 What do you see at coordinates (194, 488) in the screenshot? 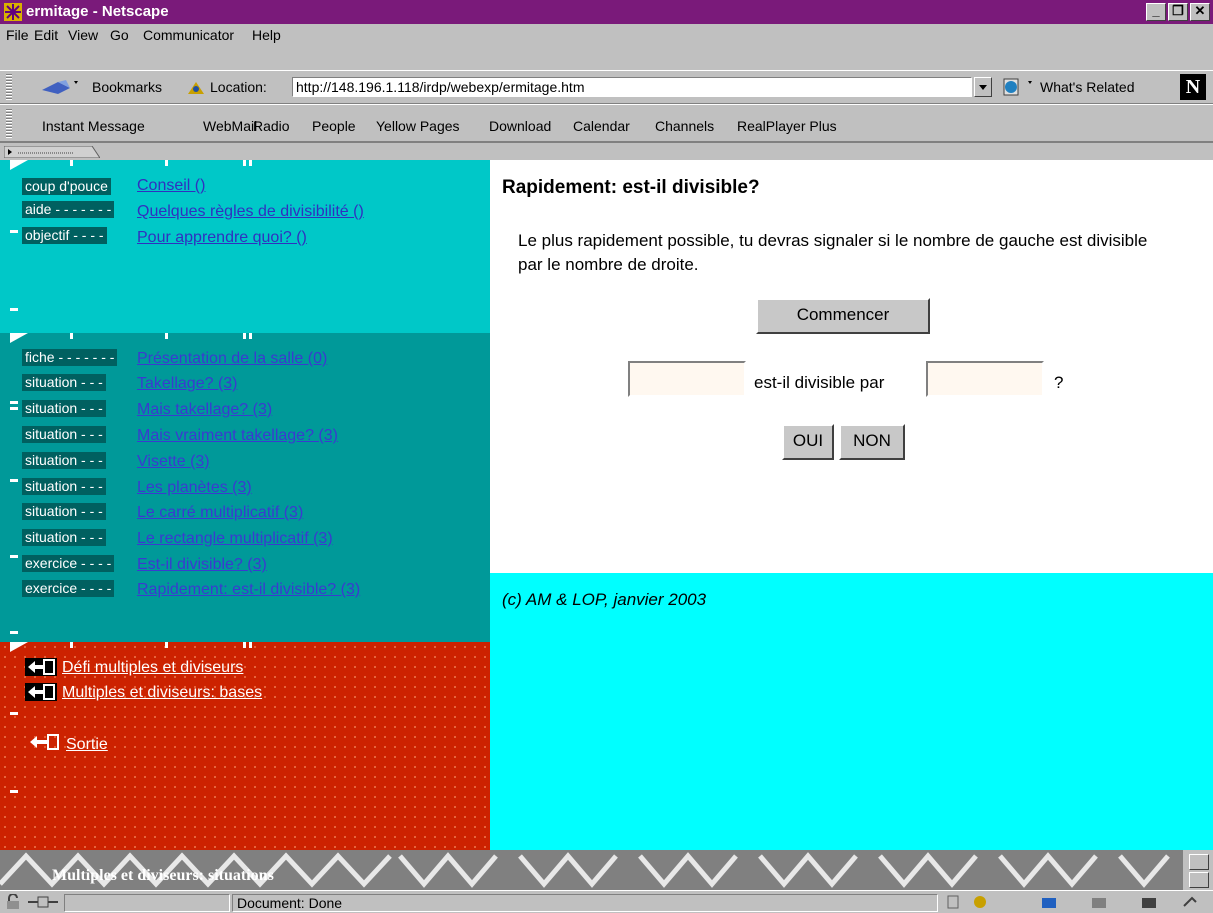
I see `link-les-planetes: Les planètes (3)` at bounding box center [194, 488].